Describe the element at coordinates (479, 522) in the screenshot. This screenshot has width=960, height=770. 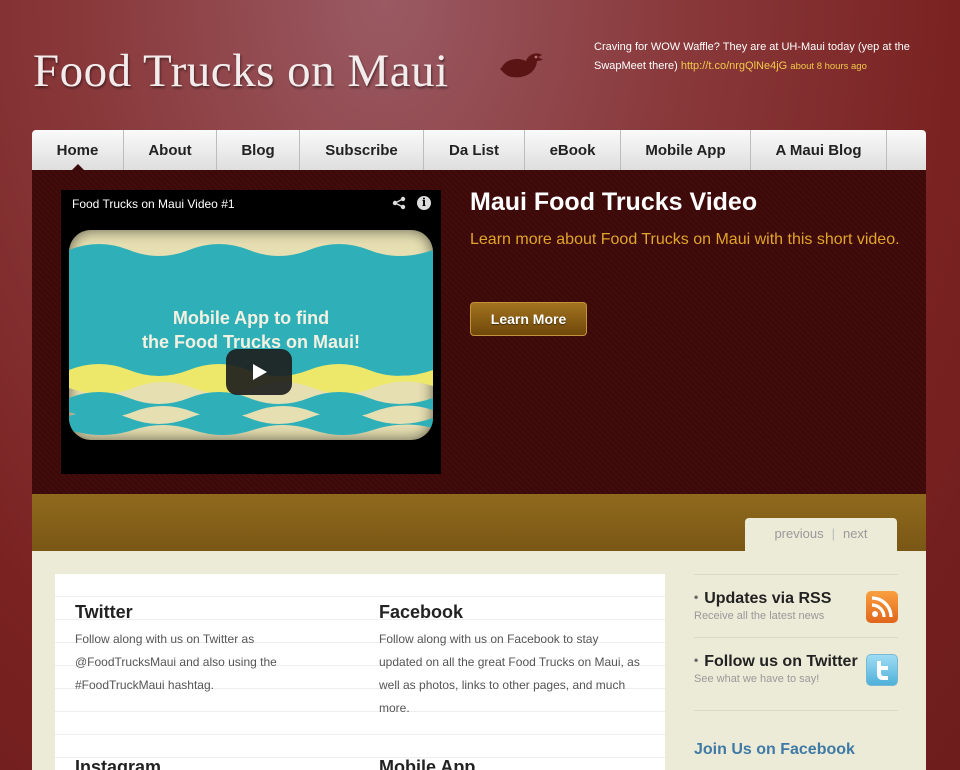
I see `slider-controls-bar: previous | next` at that location.